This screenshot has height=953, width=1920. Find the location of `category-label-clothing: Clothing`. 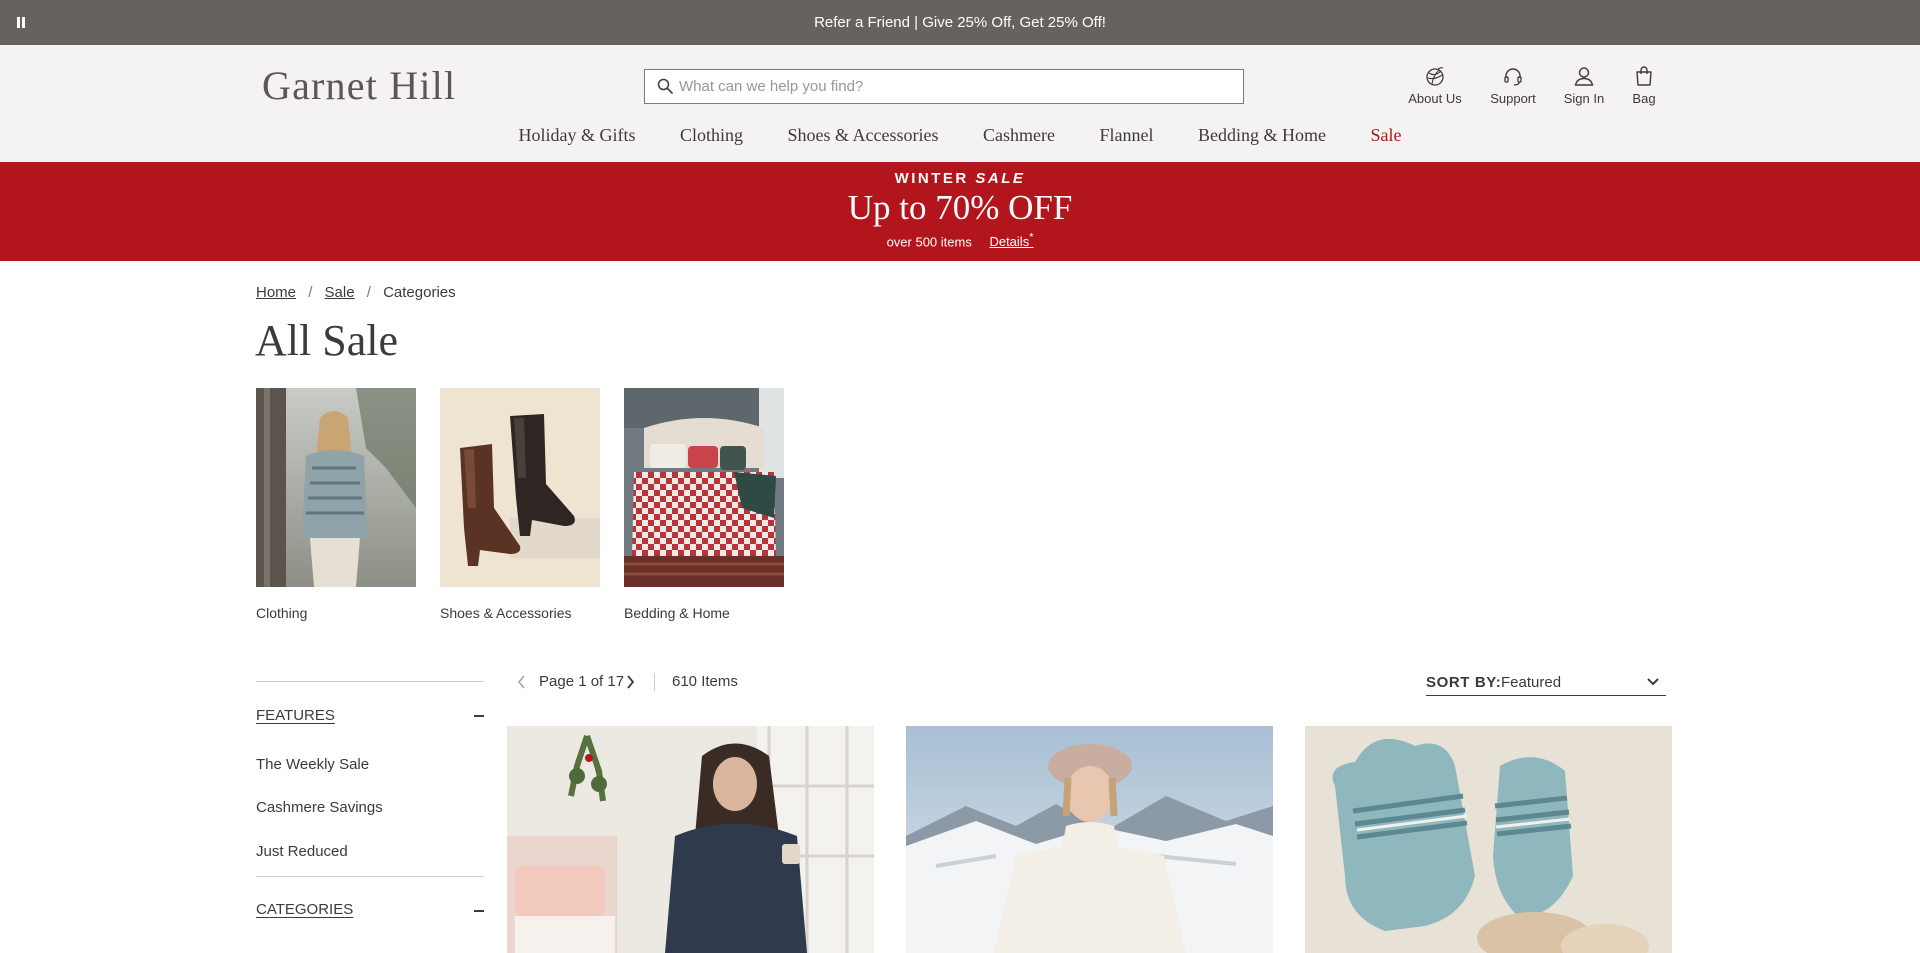

category-label-clothing: Clothing is located at coordinates (336, 613).